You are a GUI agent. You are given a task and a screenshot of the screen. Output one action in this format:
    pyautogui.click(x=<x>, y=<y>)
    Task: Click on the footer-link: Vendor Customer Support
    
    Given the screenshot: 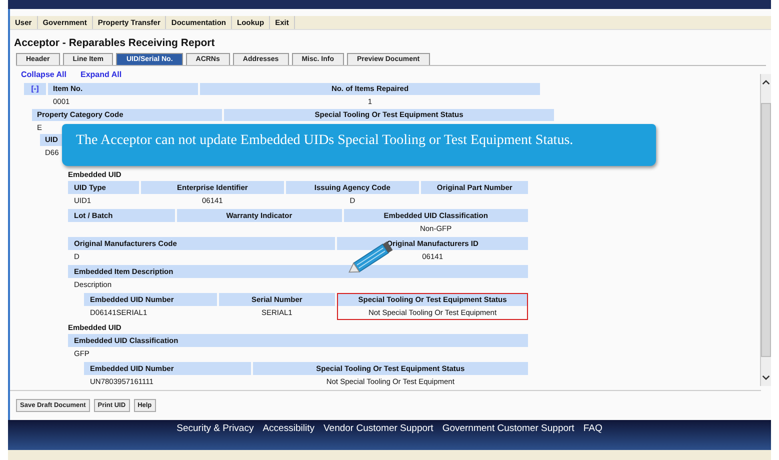 What is the action you would take?
    pyautogui.click(x=378, y=436)
    